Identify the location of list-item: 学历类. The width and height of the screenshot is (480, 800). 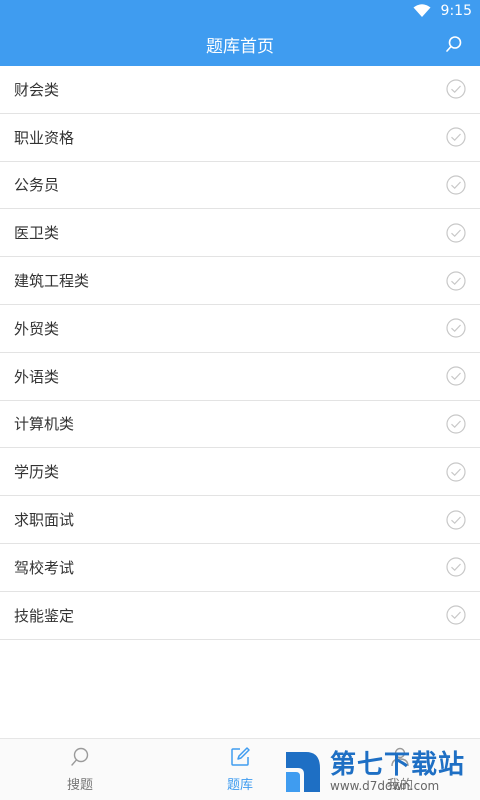
(240, 472).